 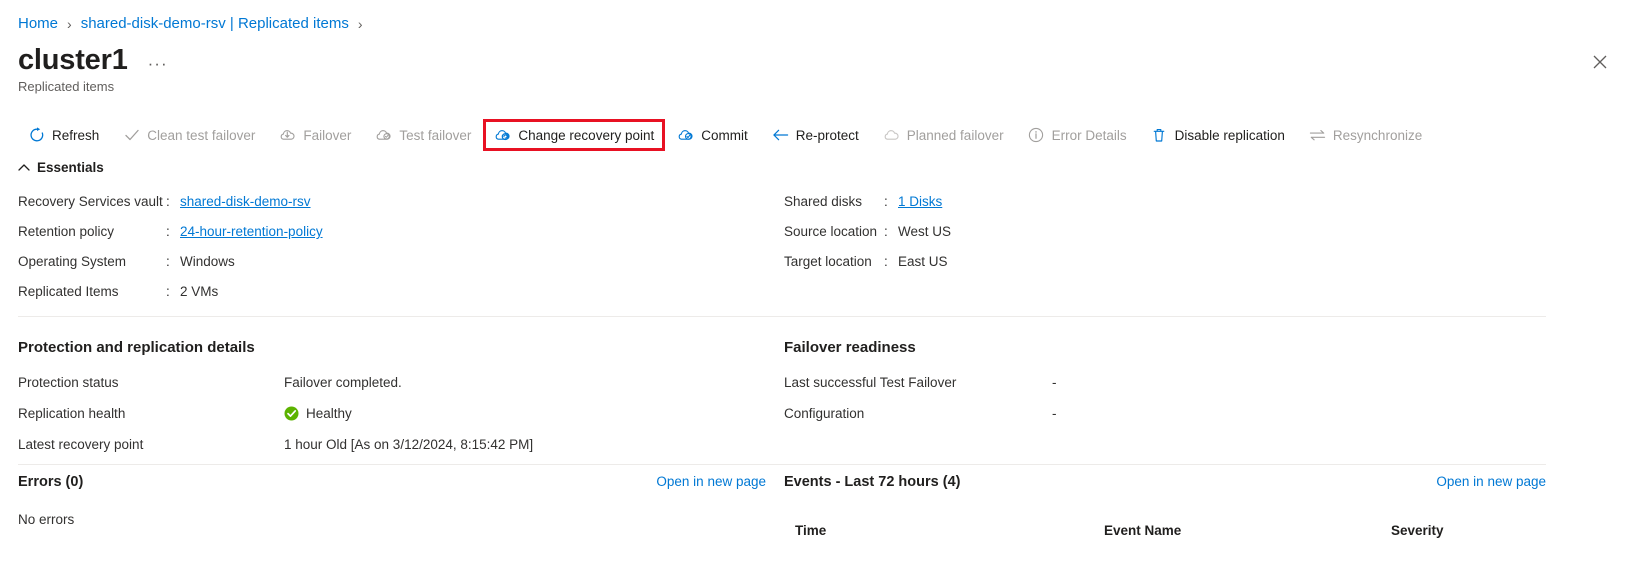 I want to click on test-failover-icon, so click(x=383, y=135).